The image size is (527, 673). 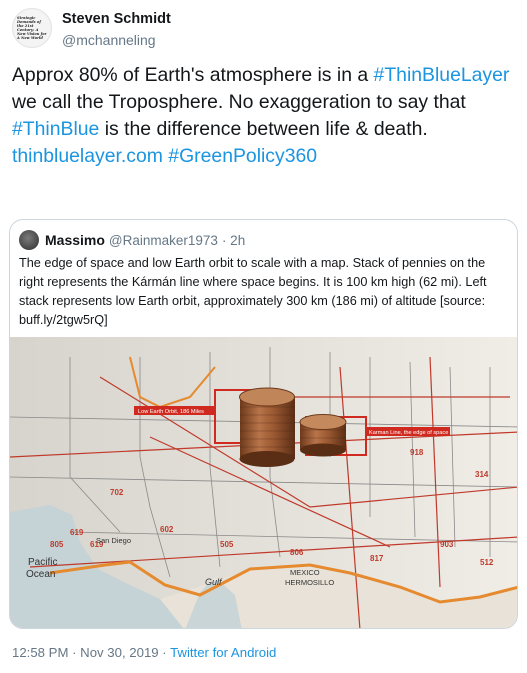 I want to click on city-label-san-diego: San Diego, so click(x=113, y=540).